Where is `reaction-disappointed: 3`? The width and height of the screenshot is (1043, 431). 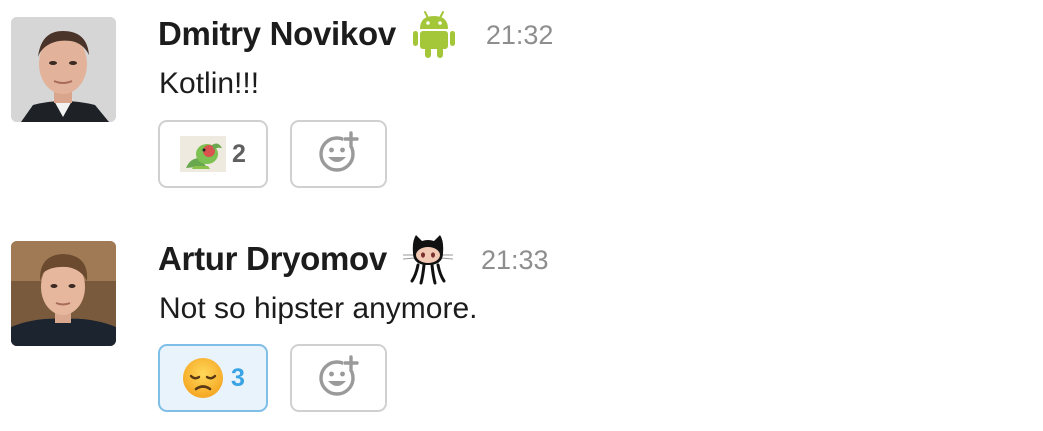 reaction-disappointed: 3 is located at coordinates (213, 378).